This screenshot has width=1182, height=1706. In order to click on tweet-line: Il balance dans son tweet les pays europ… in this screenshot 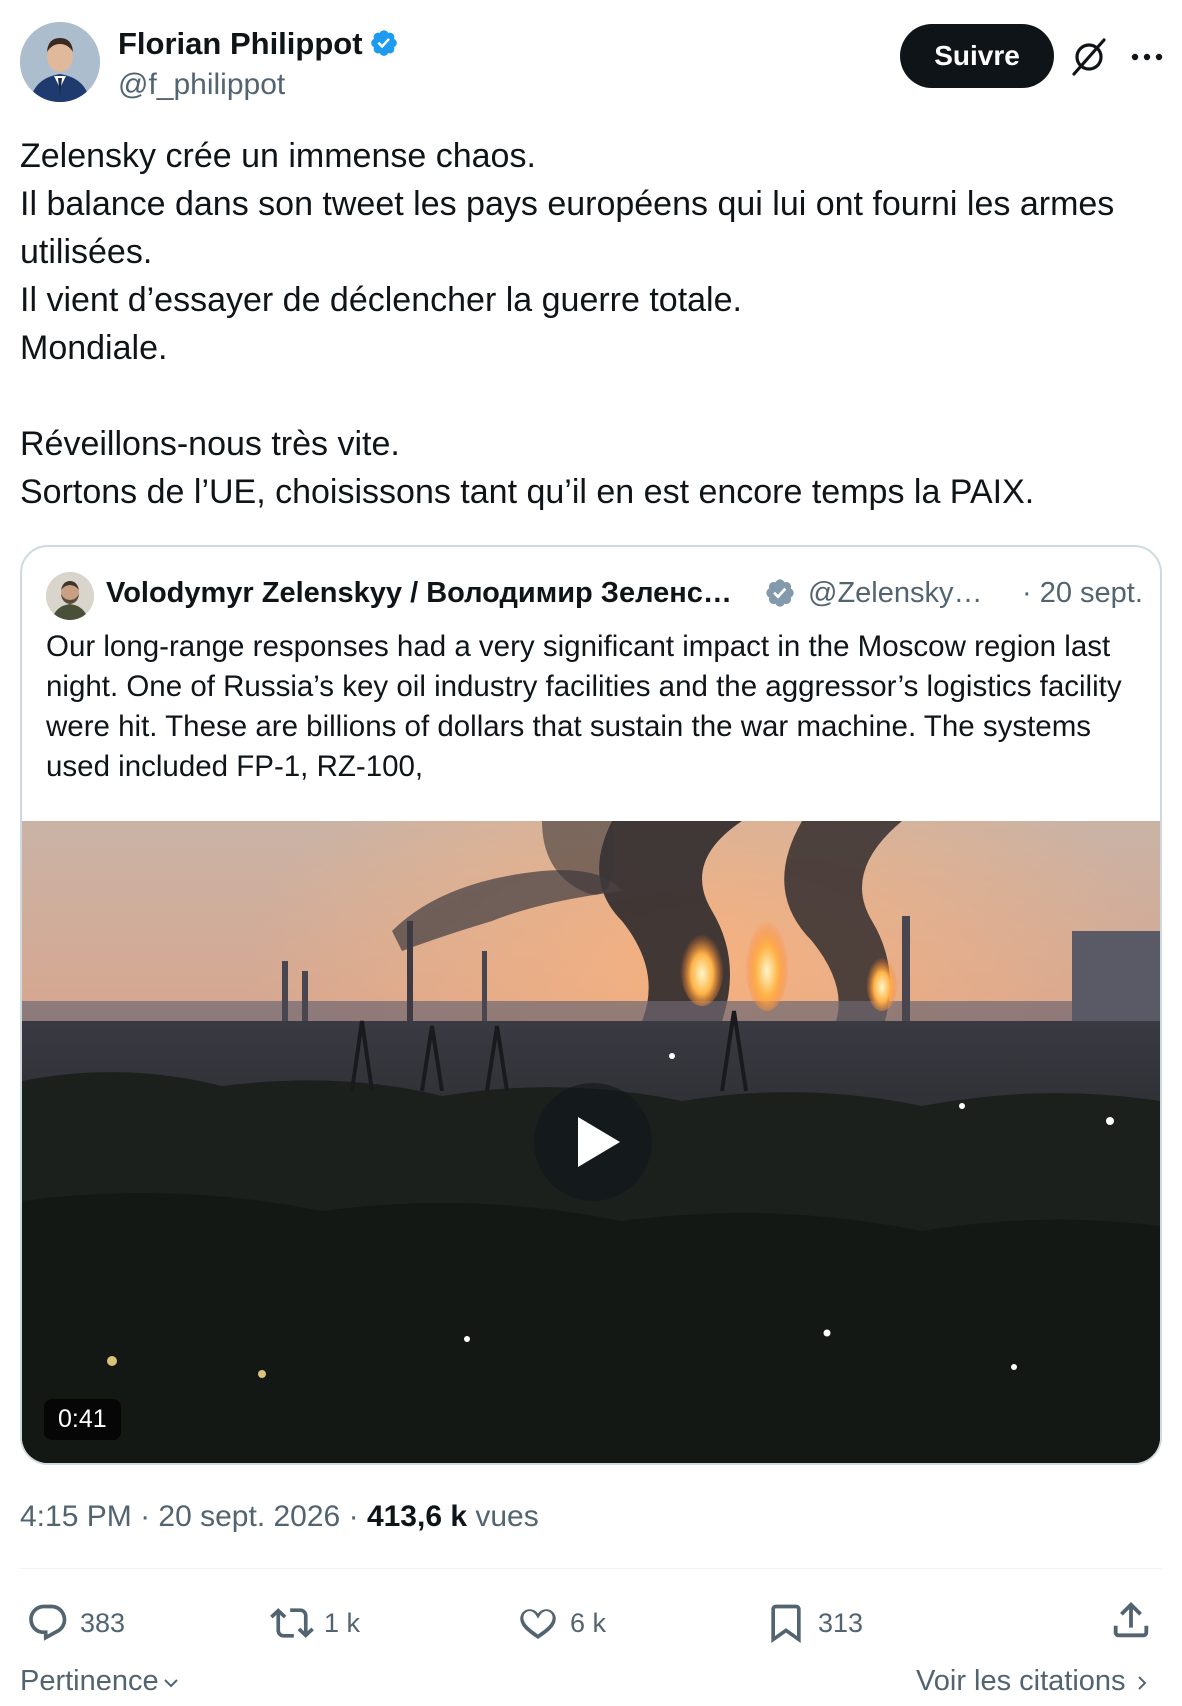, I will do `click(567, 228)`.